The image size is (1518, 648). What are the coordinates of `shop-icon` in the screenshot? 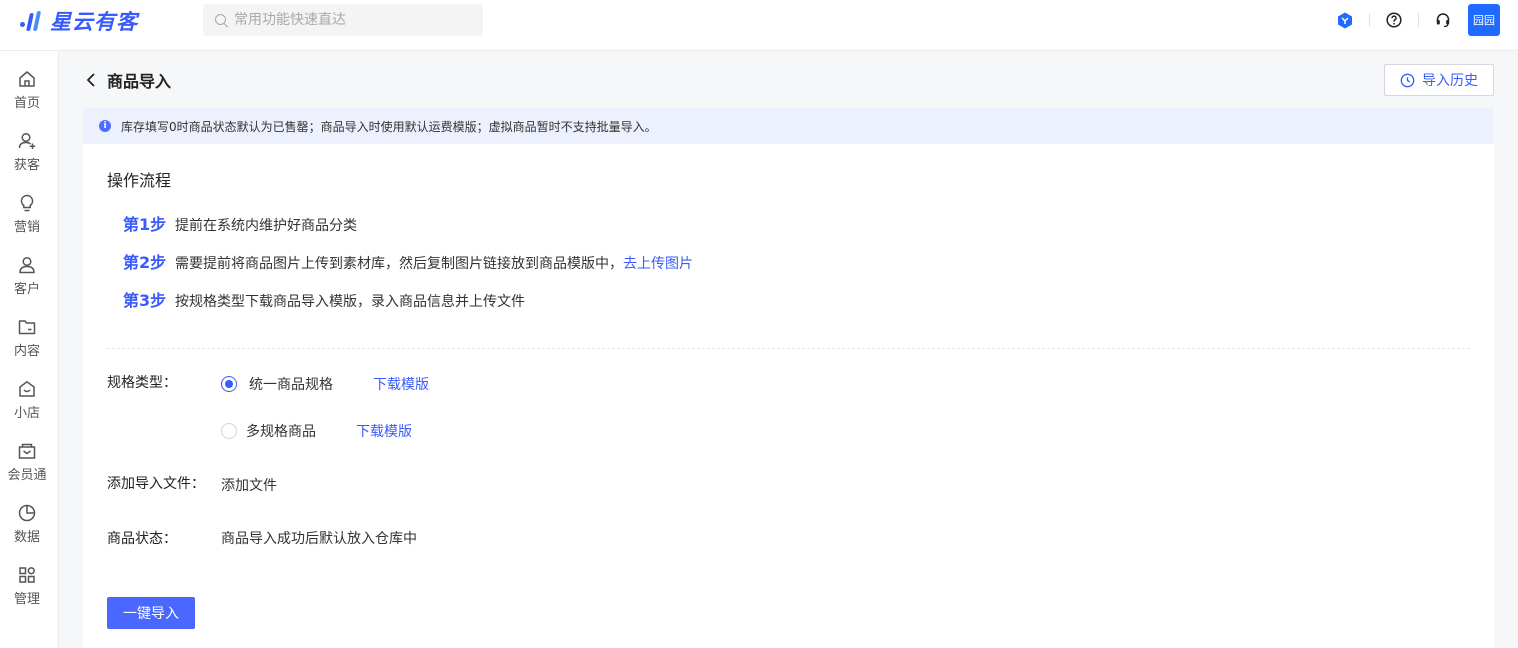 It's located at (27, 389).